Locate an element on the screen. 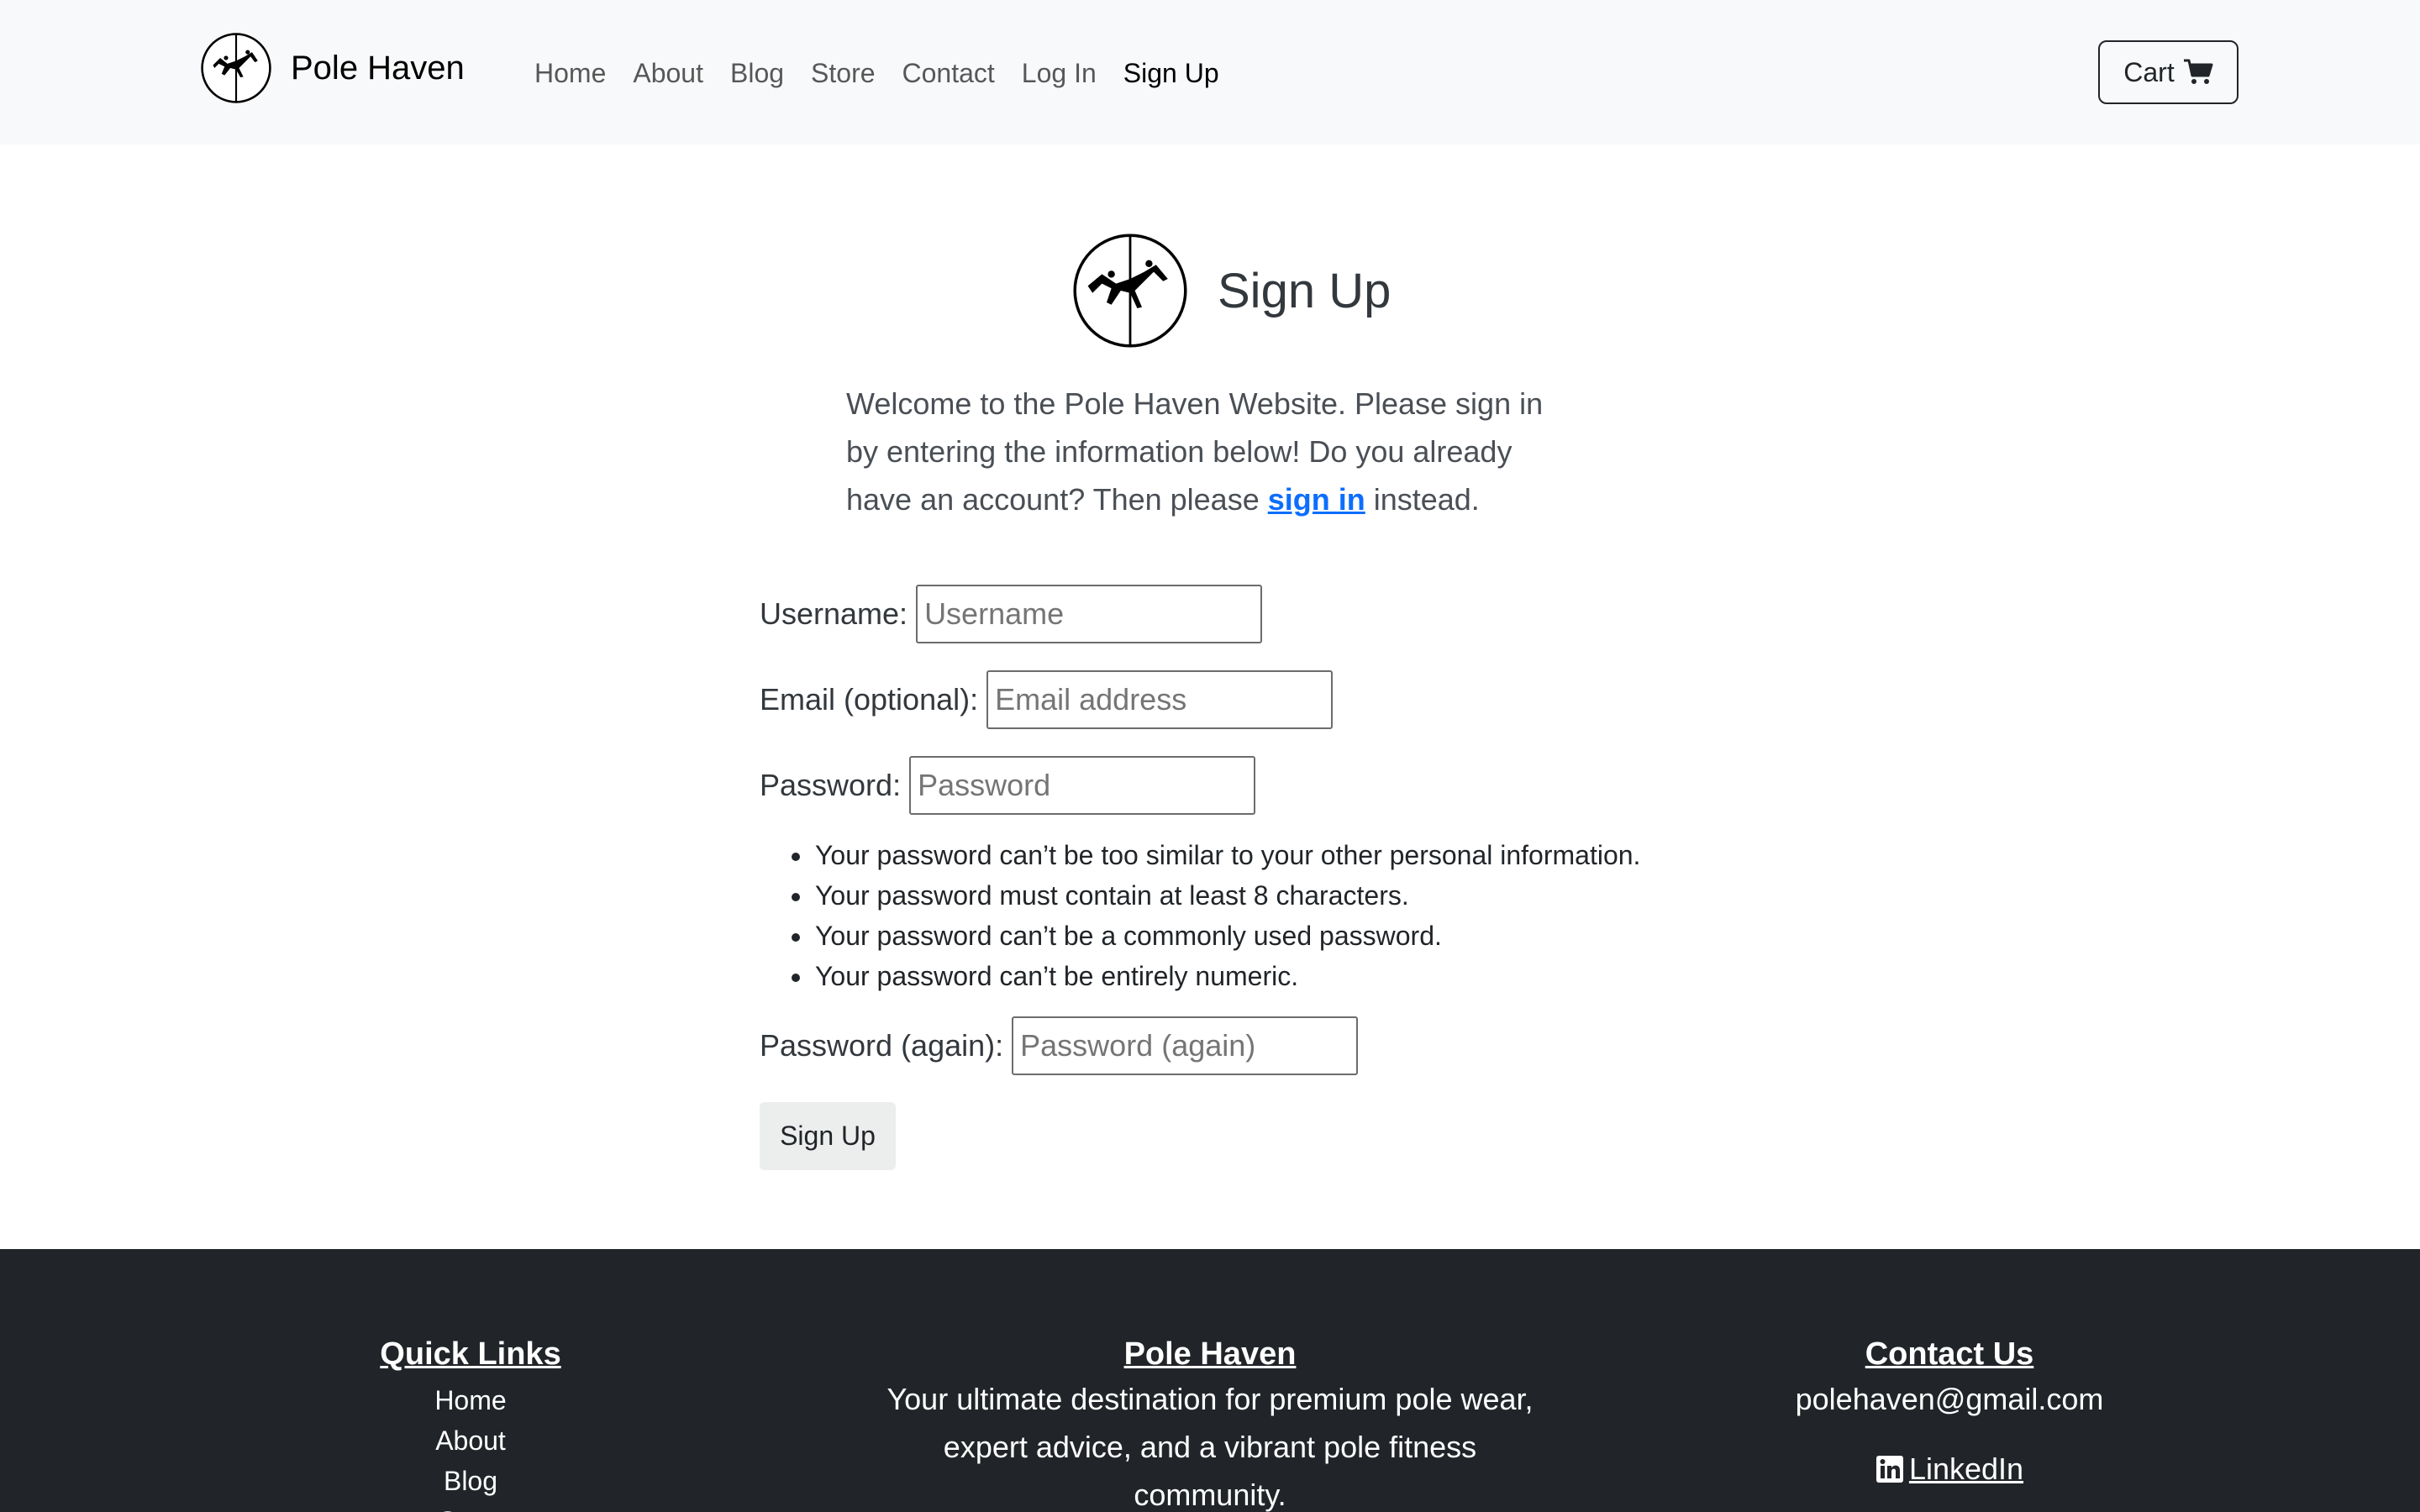  nav-link-about: About is located at coordinates (668, 73).